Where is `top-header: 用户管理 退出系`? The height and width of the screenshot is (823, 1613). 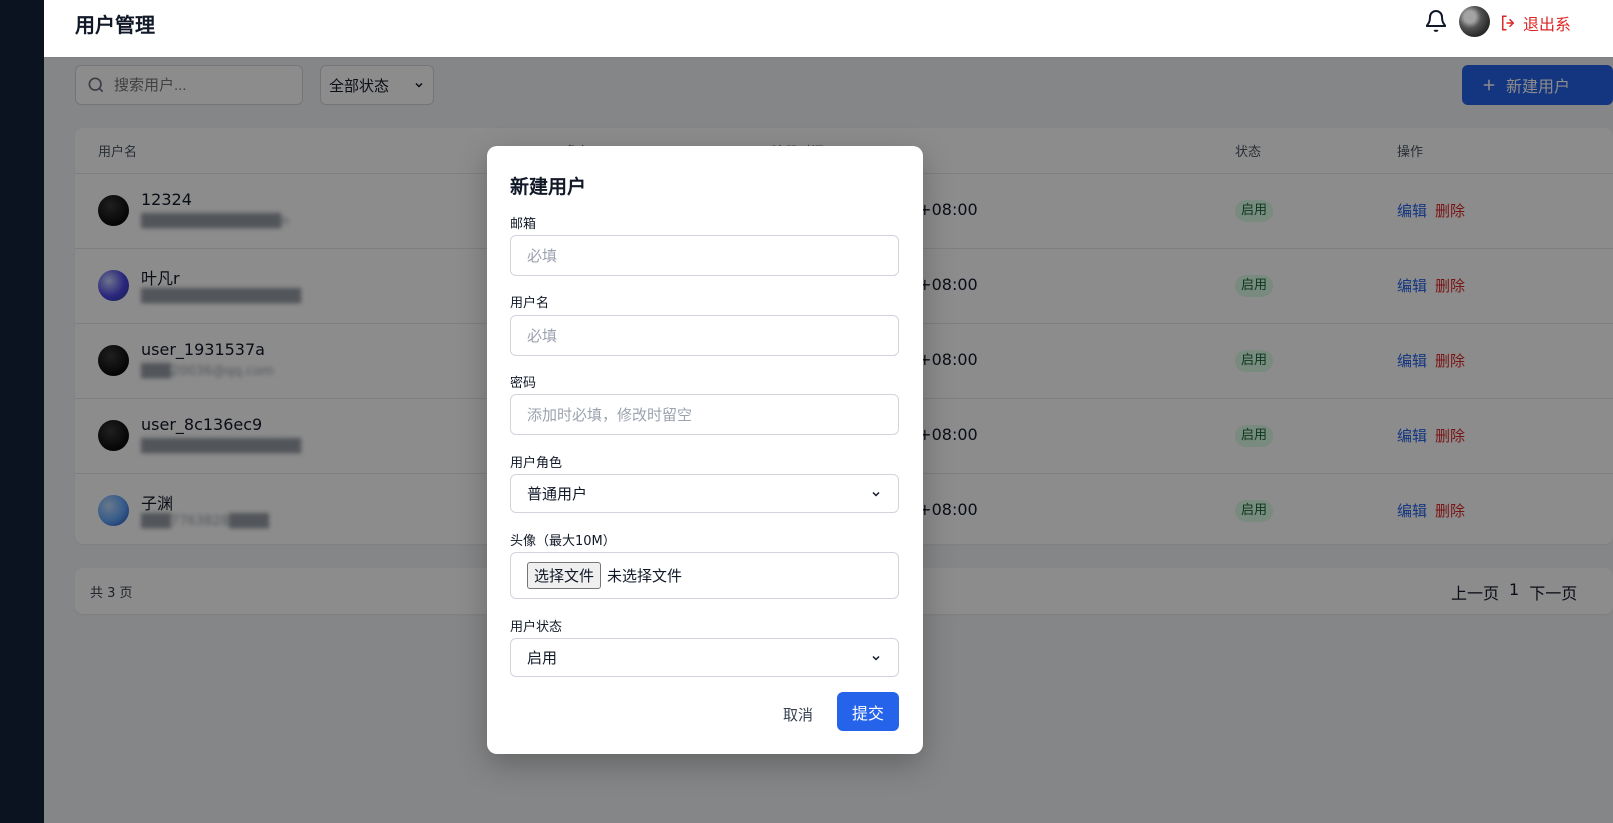 top-header: 用户管理 退出系 is located at coordinates (828, 29).